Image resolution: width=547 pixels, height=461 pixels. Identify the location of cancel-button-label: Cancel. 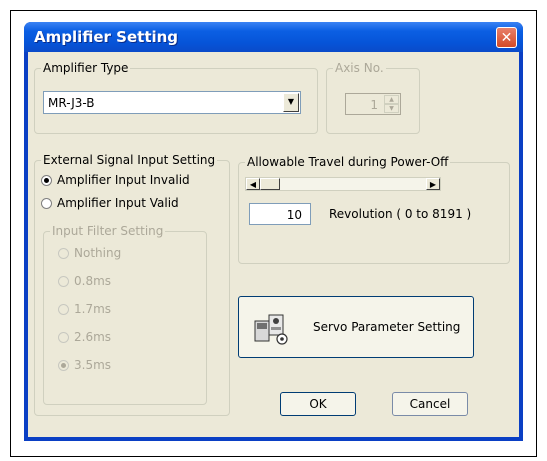
(430, 404).